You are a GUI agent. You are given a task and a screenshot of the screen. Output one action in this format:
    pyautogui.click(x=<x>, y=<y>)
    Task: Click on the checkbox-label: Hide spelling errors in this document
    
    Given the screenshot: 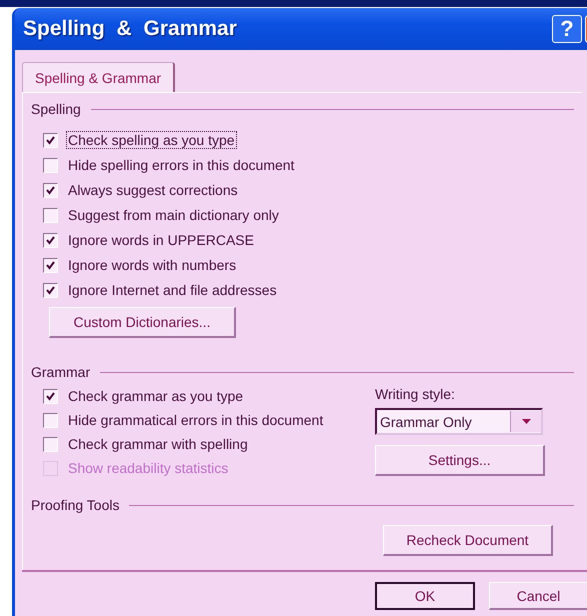 What is the action you would take?
    pyautogui.click(x=181, y=165)
    